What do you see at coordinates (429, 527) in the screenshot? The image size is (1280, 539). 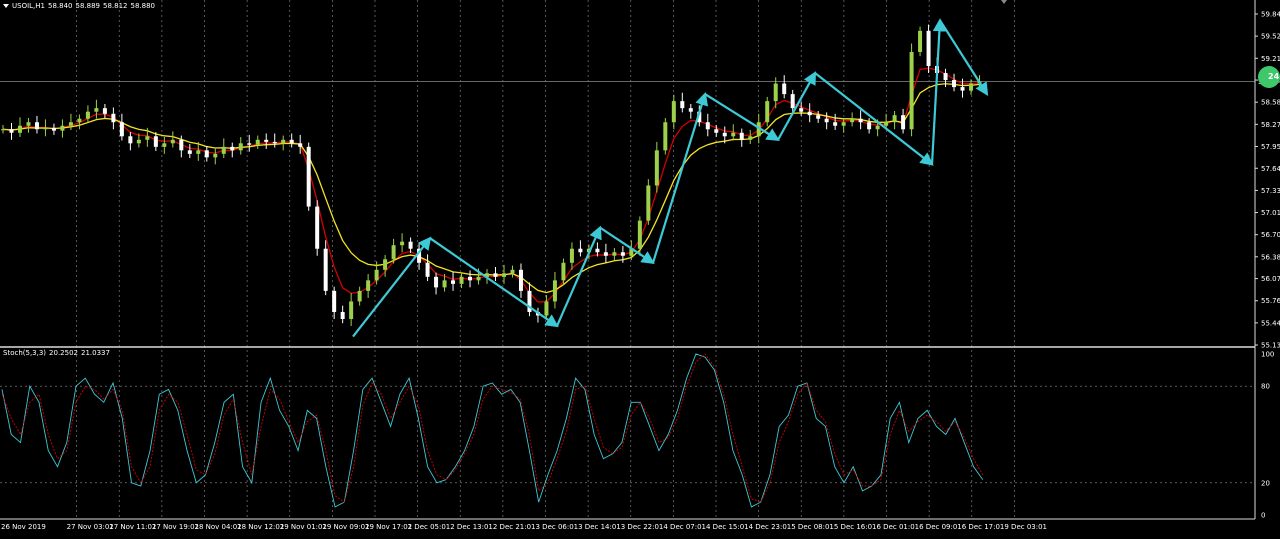 I see `x-tick-label: 2 Dec 05:01` at bounding box center [429, 527].